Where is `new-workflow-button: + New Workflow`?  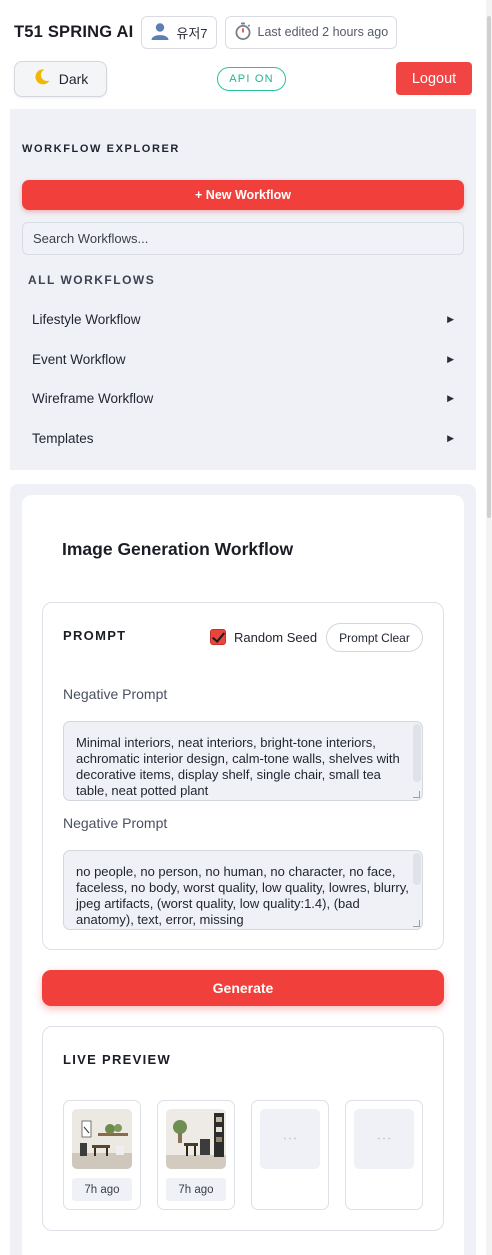
new-workflow-button: + New Workflow is located at coordinates (243, 195).